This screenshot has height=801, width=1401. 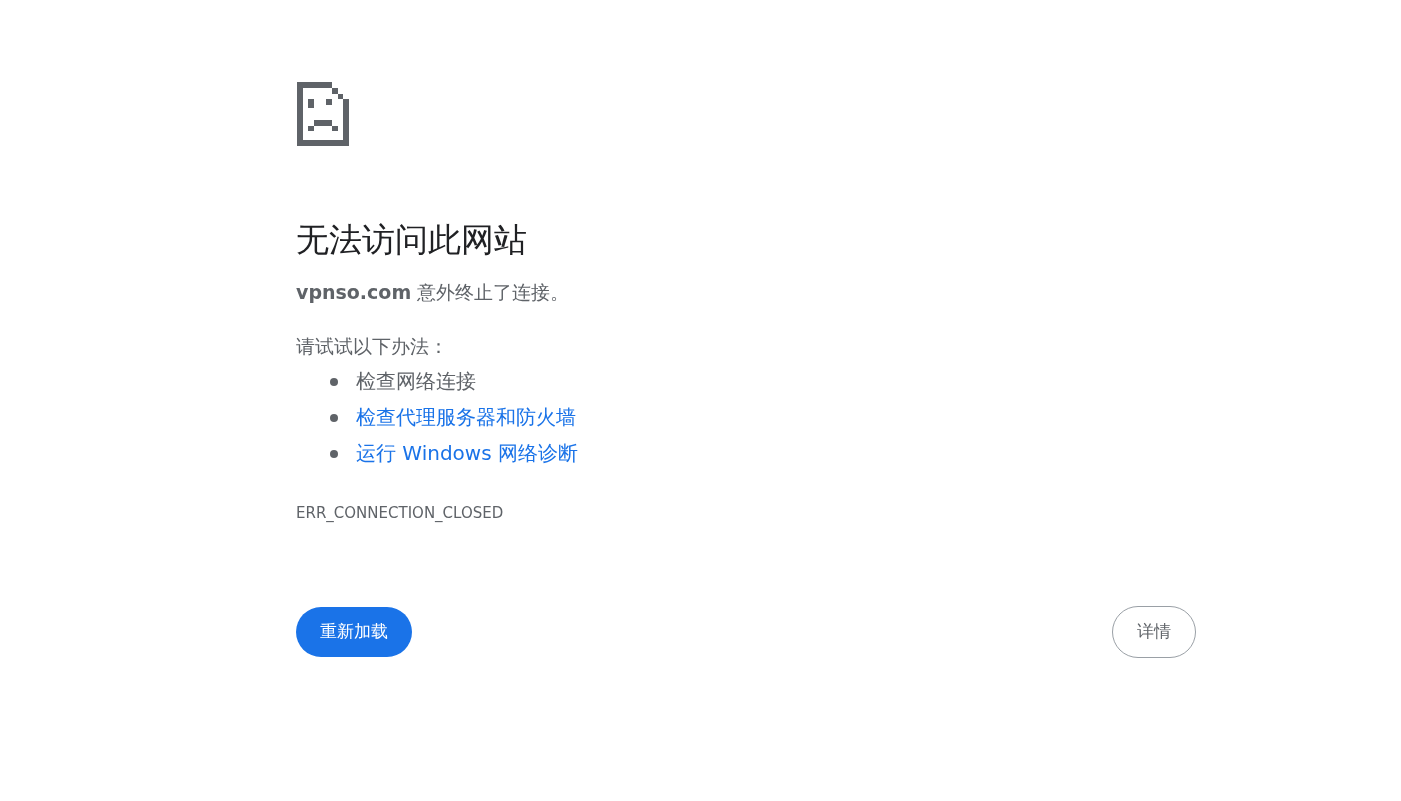 I want to click on details-button: 详情, so click(x=1154, y=631).